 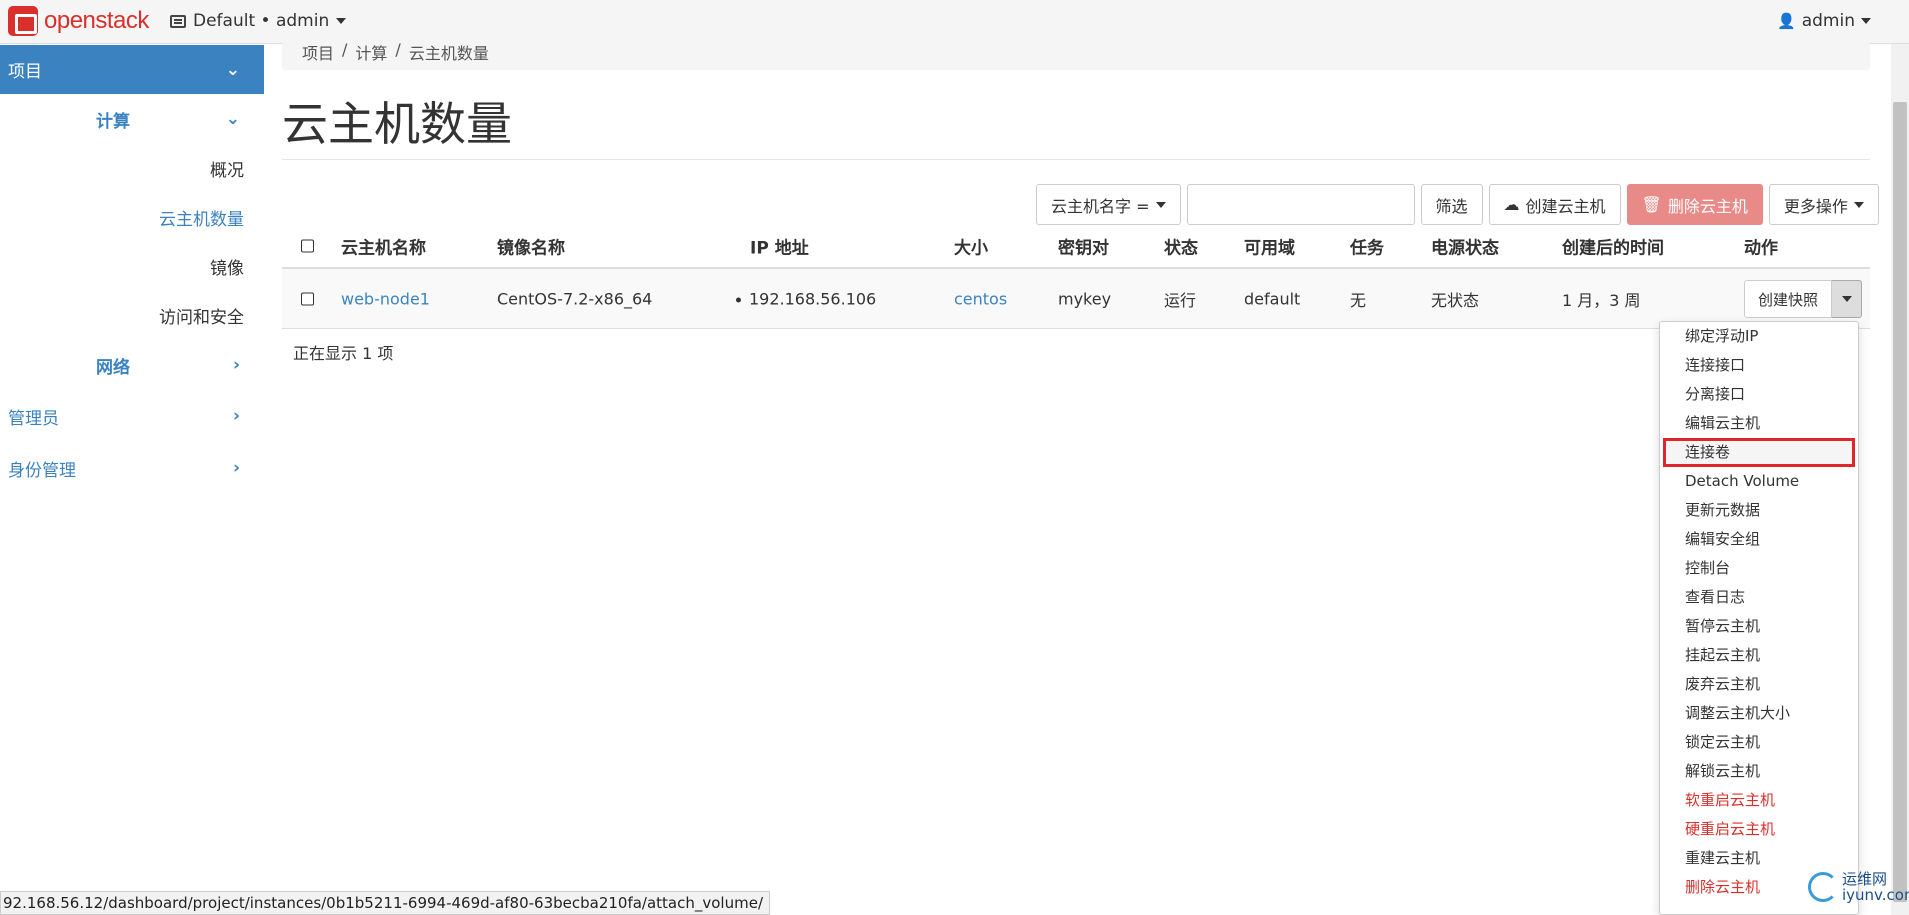 I want to click on flavor-link: centos, so click(x=980, y=298).